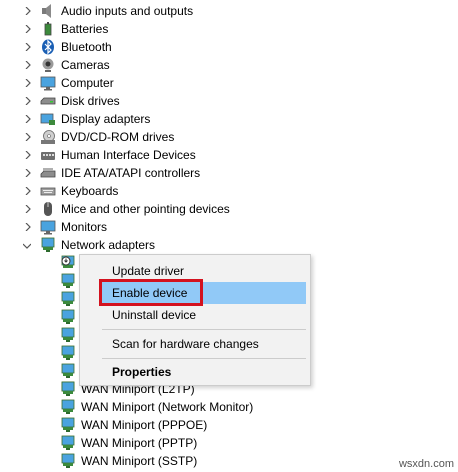  I want to click on tree-item-label: WAN Miniport (PPTP), so click(139, 443).